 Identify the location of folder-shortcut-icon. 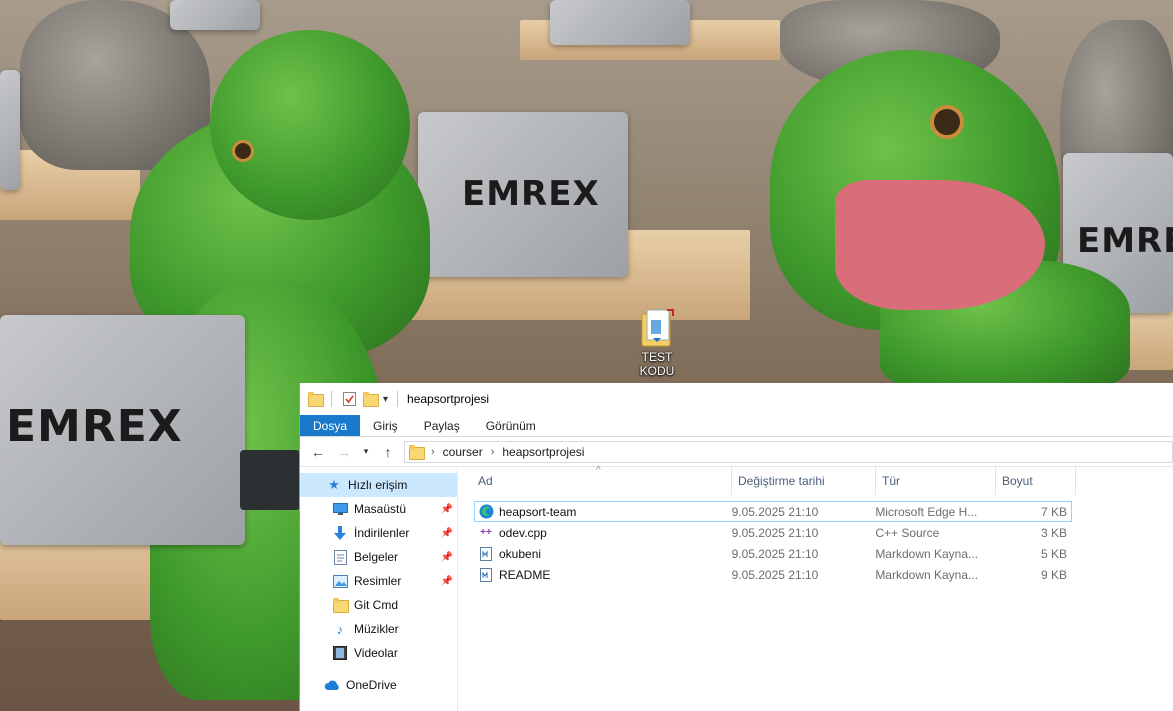
(657, 328).